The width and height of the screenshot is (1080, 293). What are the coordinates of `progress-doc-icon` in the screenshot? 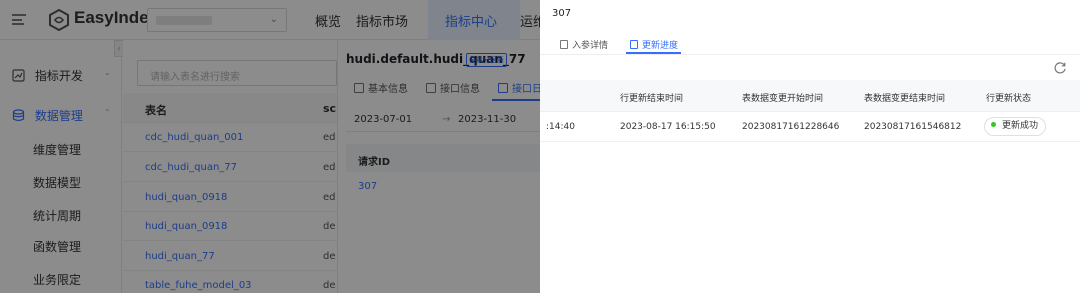 It's located at (634, 44).